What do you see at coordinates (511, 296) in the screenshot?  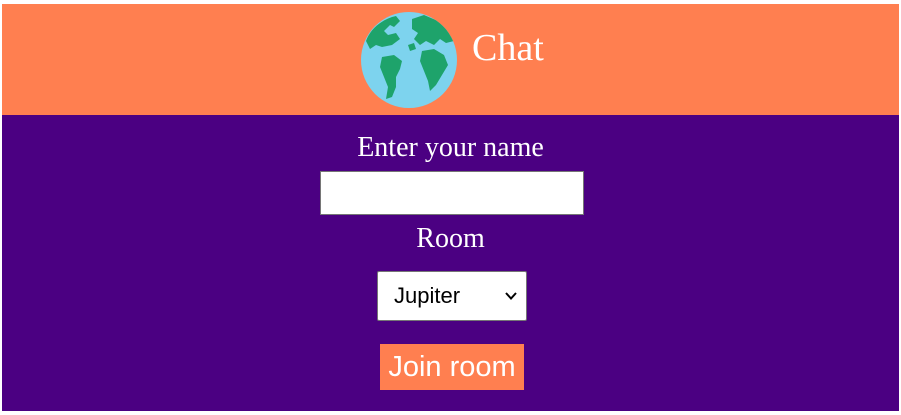 I see `chevron-down-icon` at bounding box center [511, 296].